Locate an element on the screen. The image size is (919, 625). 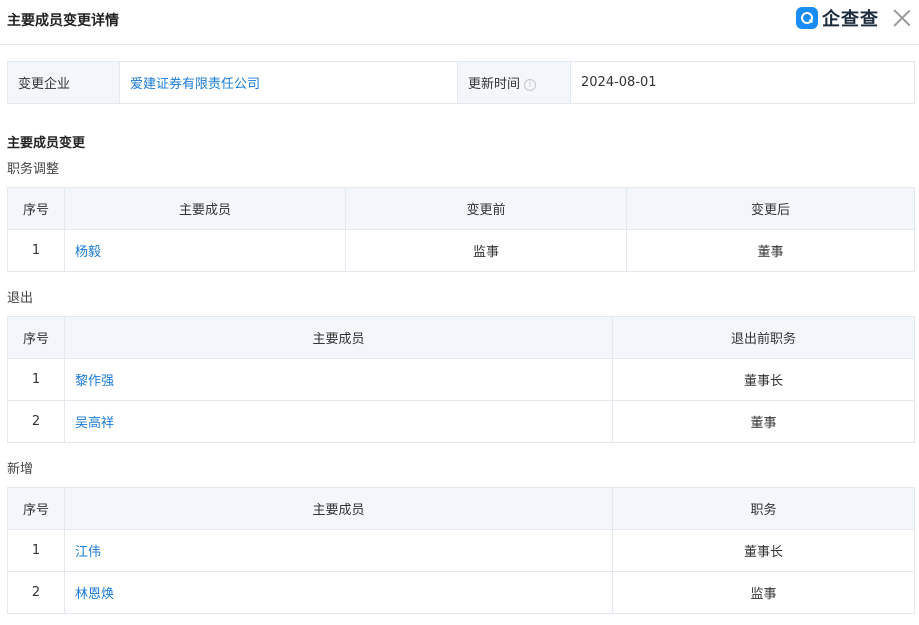
member-link: 吴高祥 is located at coordinates (338, 421).